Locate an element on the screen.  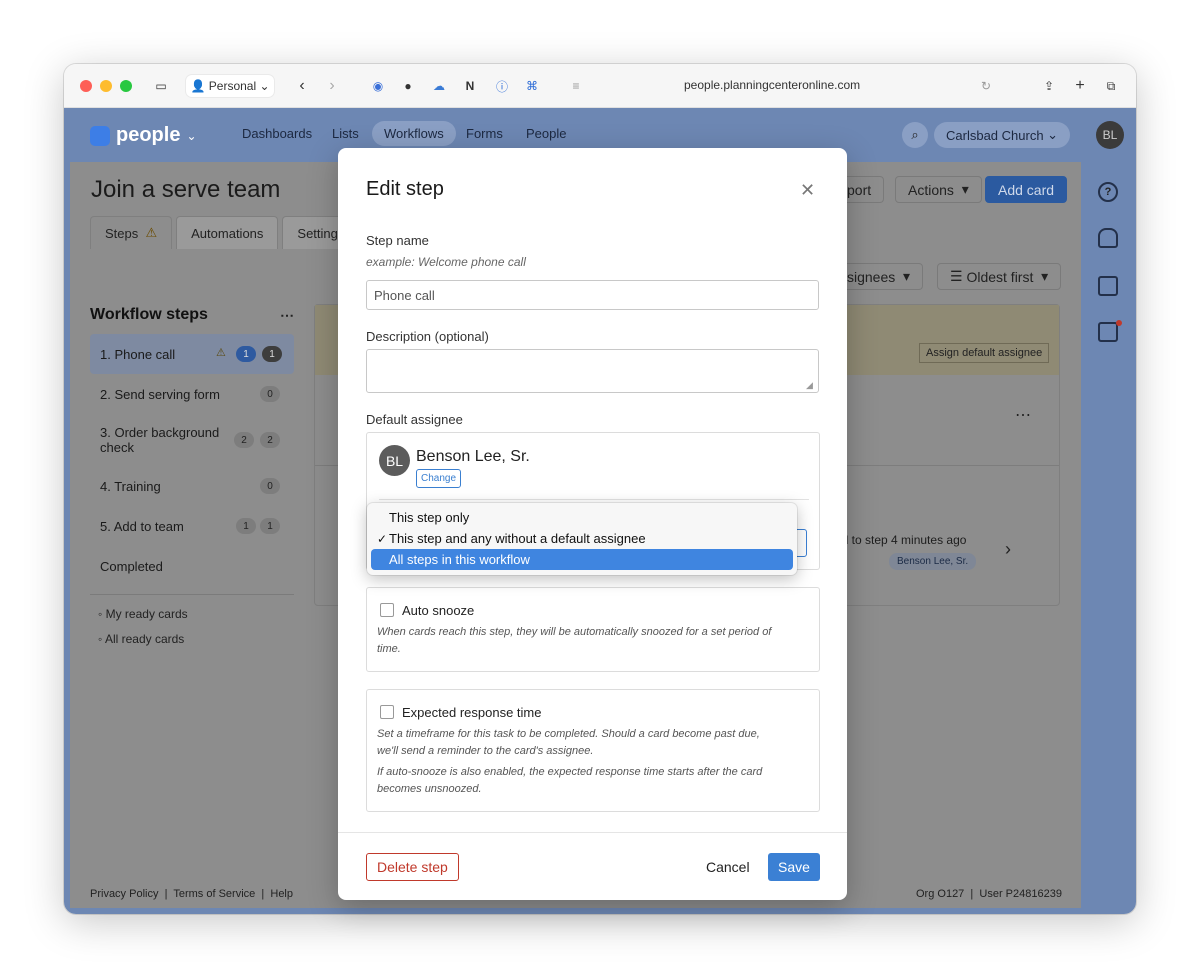
expected-response-checkbox is located at coordinates (387, 712).